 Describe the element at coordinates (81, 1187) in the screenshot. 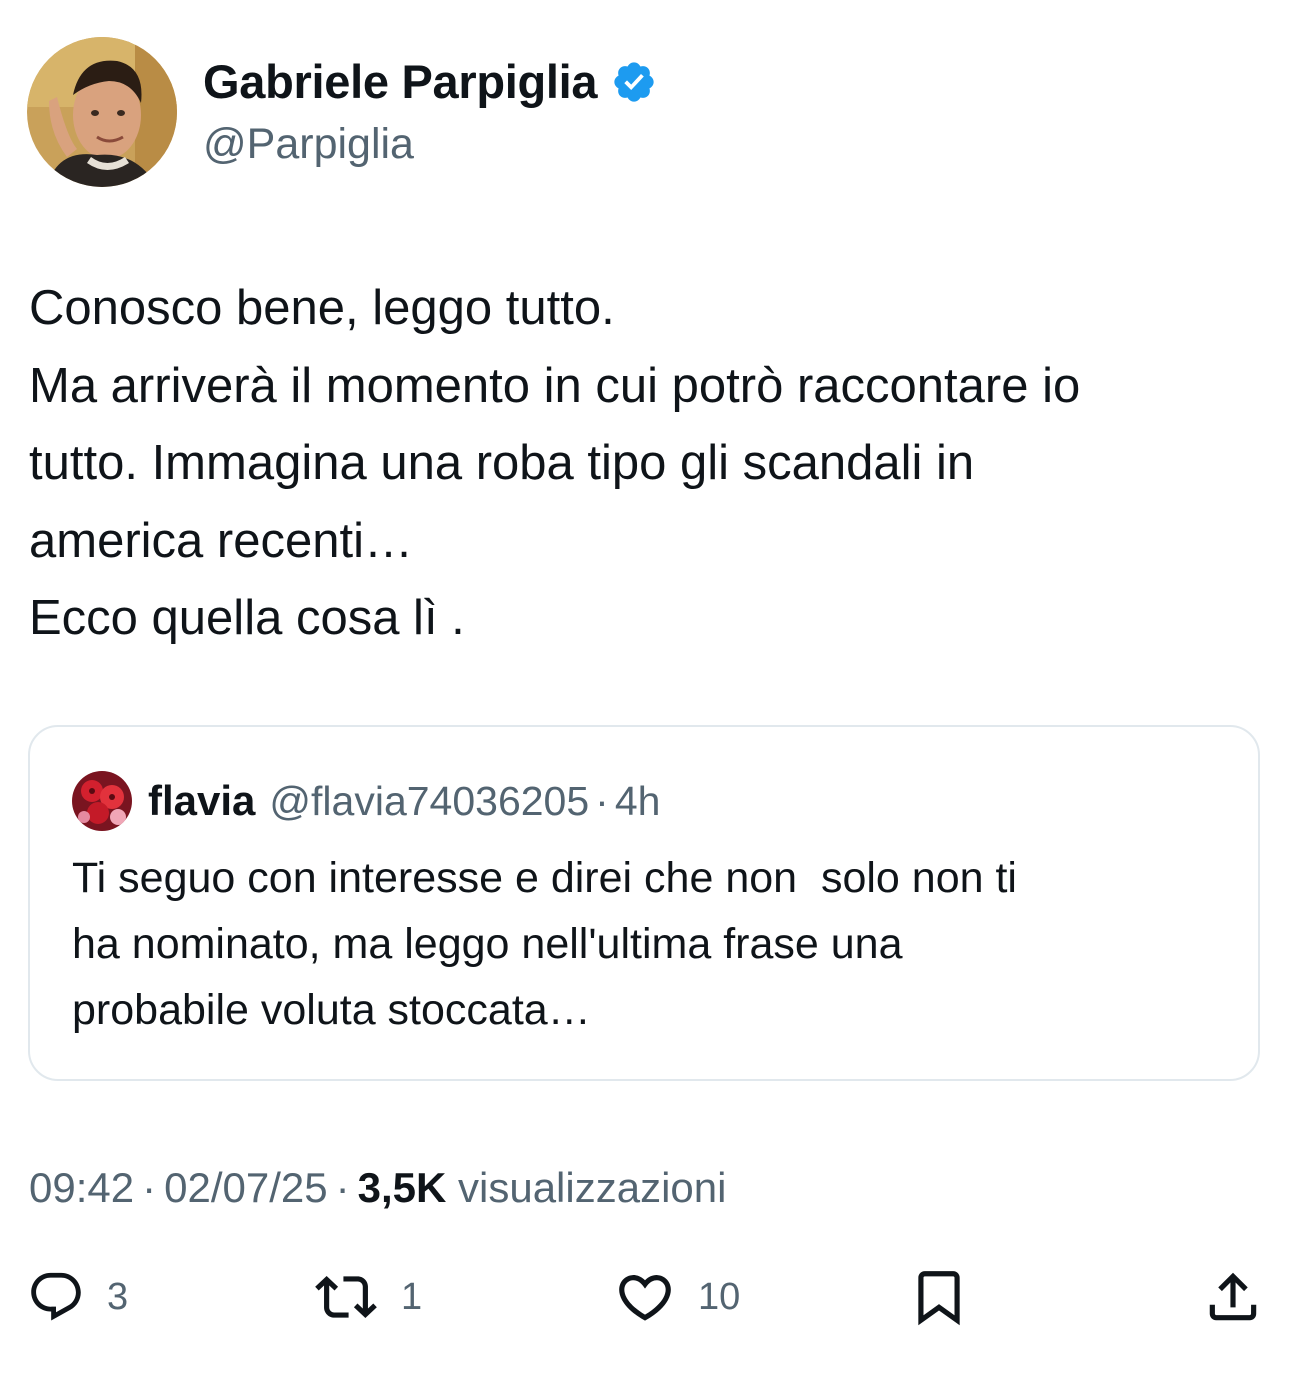

I see `tweet-time: 09:42` at that location.